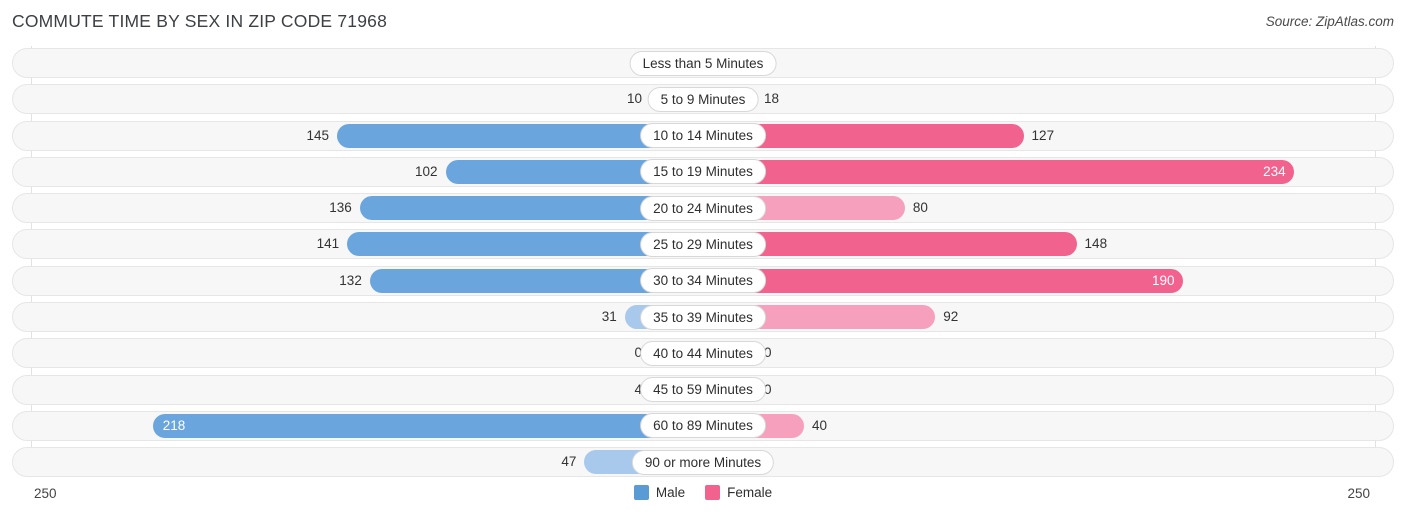  Describe the element at coordinates (427, 425) in the screenshot. I see `bar-male` at that location.